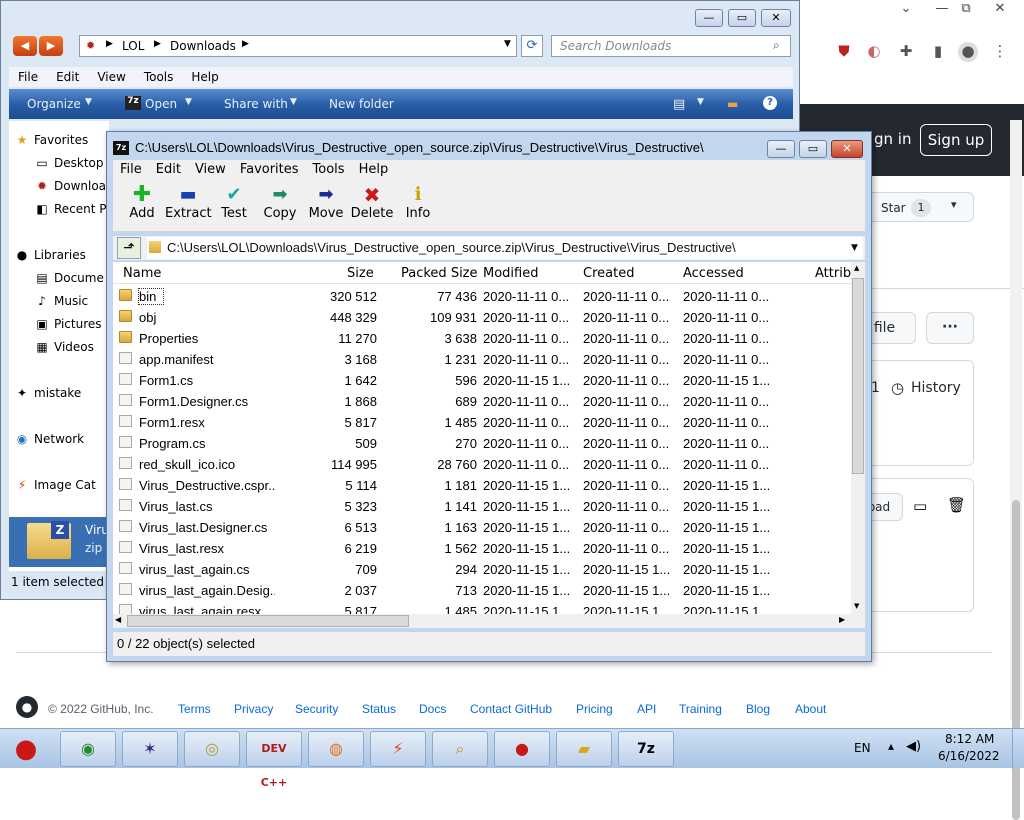  I want to click on col-name: Name, so click(142, 273).